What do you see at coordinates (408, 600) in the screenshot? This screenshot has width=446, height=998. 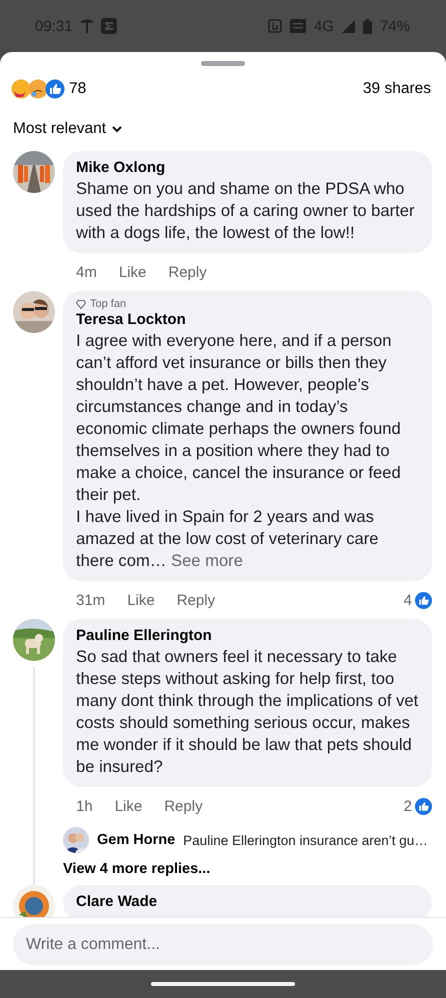 I see `reaction-count: 4` at bounding box center [408, 600].